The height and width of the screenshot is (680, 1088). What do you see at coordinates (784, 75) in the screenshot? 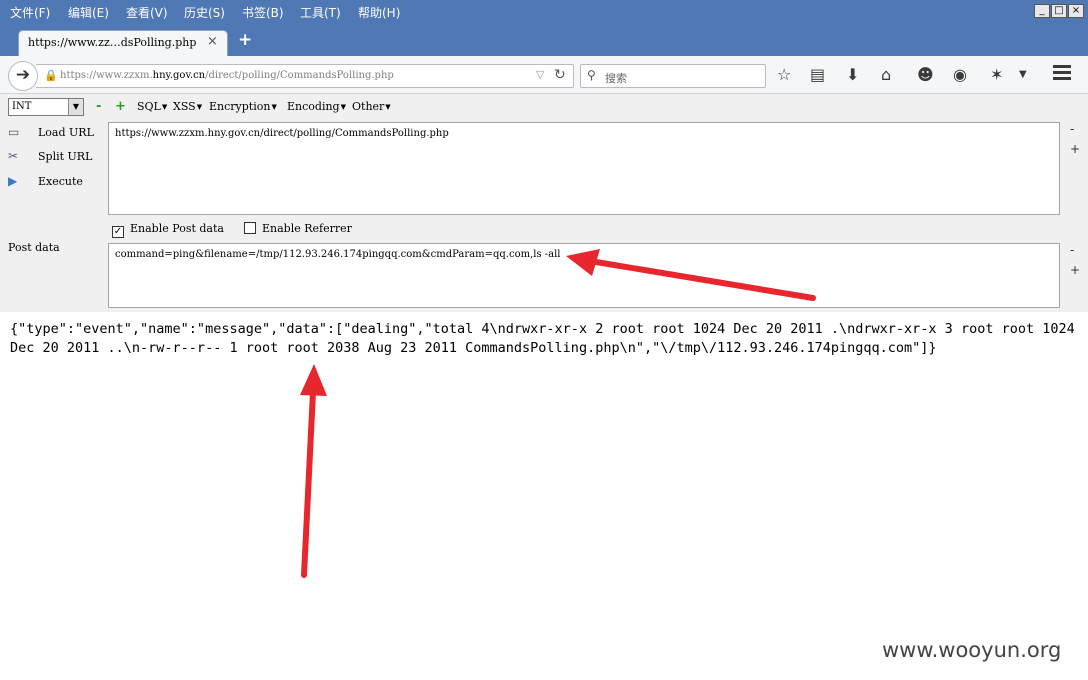
I see `star-icon: ☆` at bounding box center [784, 75].